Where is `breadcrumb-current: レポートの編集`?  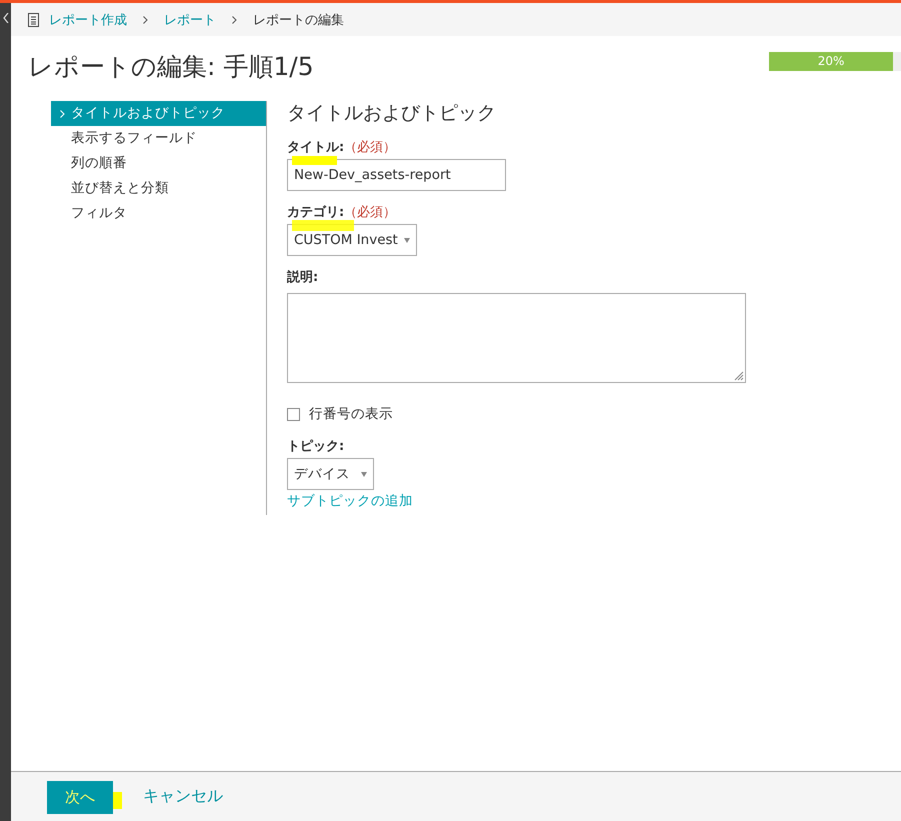
breadcrumb-current: レポートの編集 is located at coordinates (298, 20).